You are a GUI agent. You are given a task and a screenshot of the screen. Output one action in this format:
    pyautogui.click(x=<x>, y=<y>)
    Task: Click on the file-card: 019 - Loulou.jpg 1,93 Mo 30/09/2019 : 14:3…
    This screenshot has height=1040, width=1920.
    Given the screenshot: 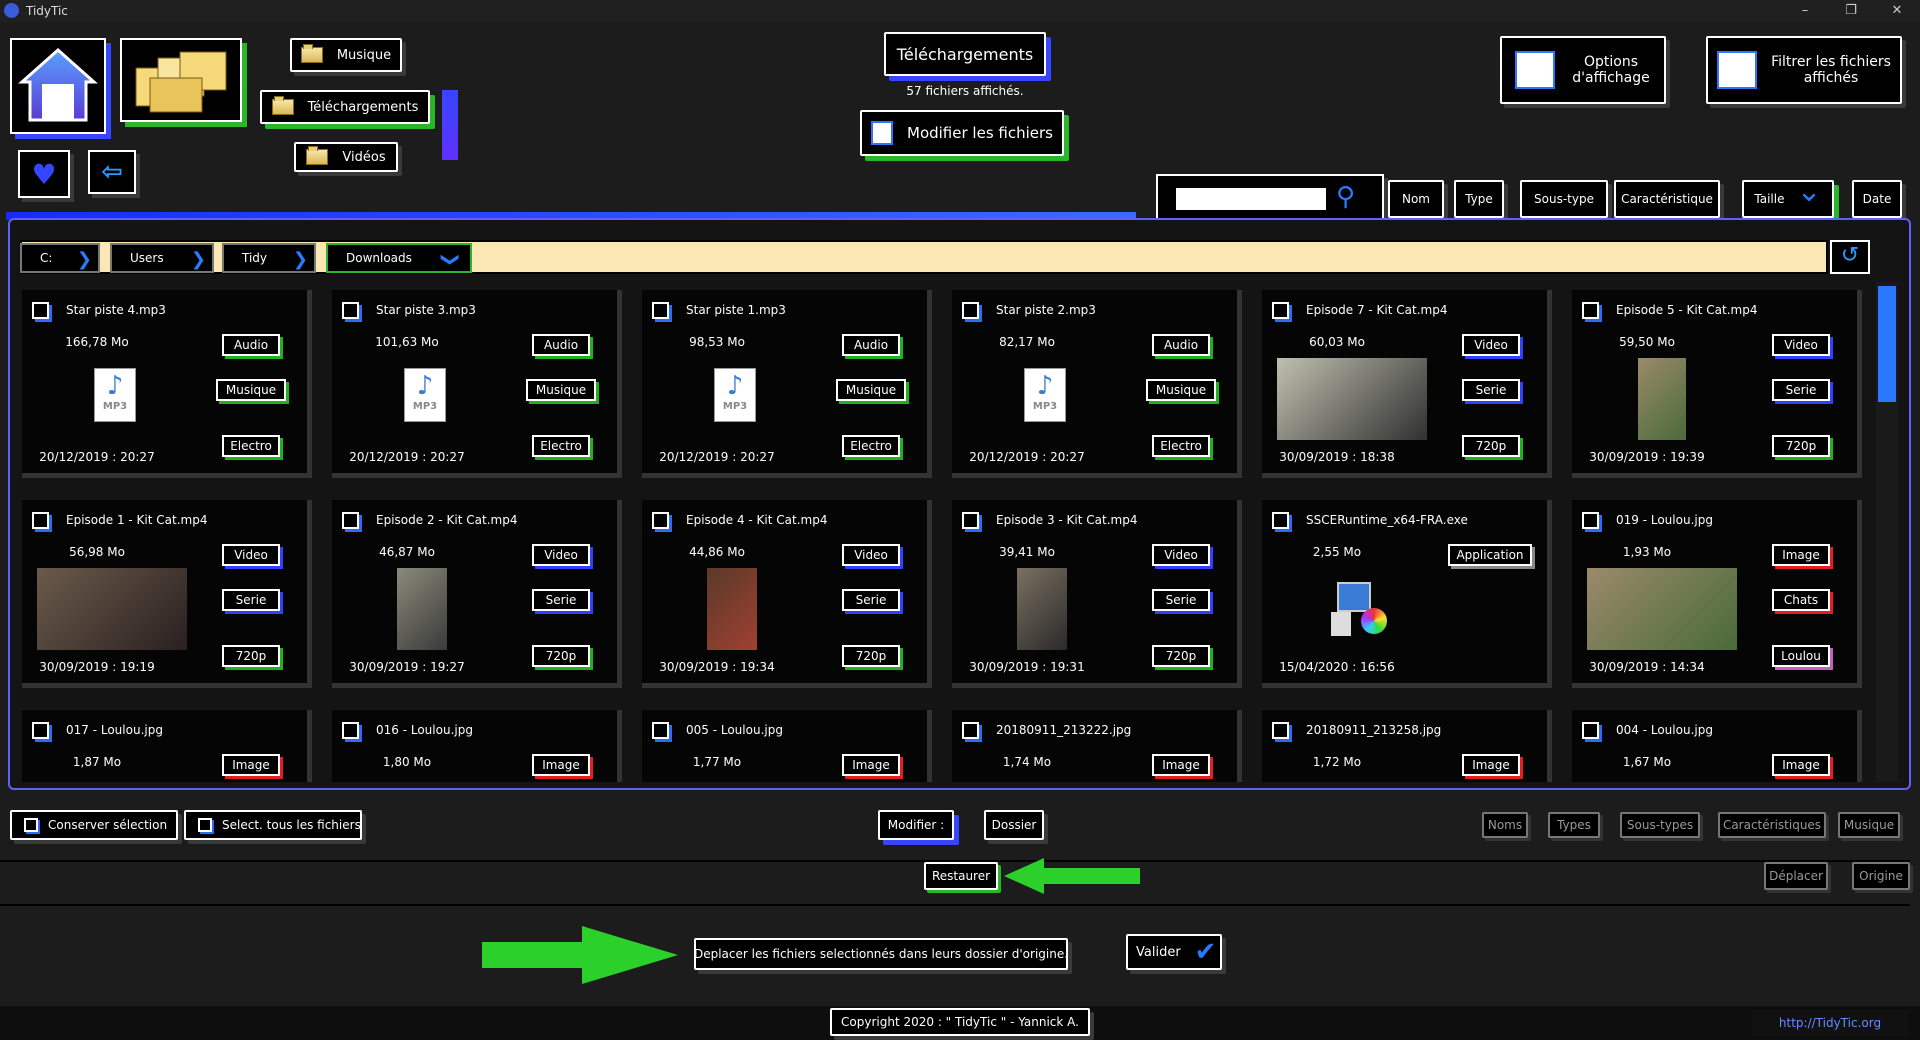 What is the action you would take?
    pyautogui.click(x=1717, y=594)
    